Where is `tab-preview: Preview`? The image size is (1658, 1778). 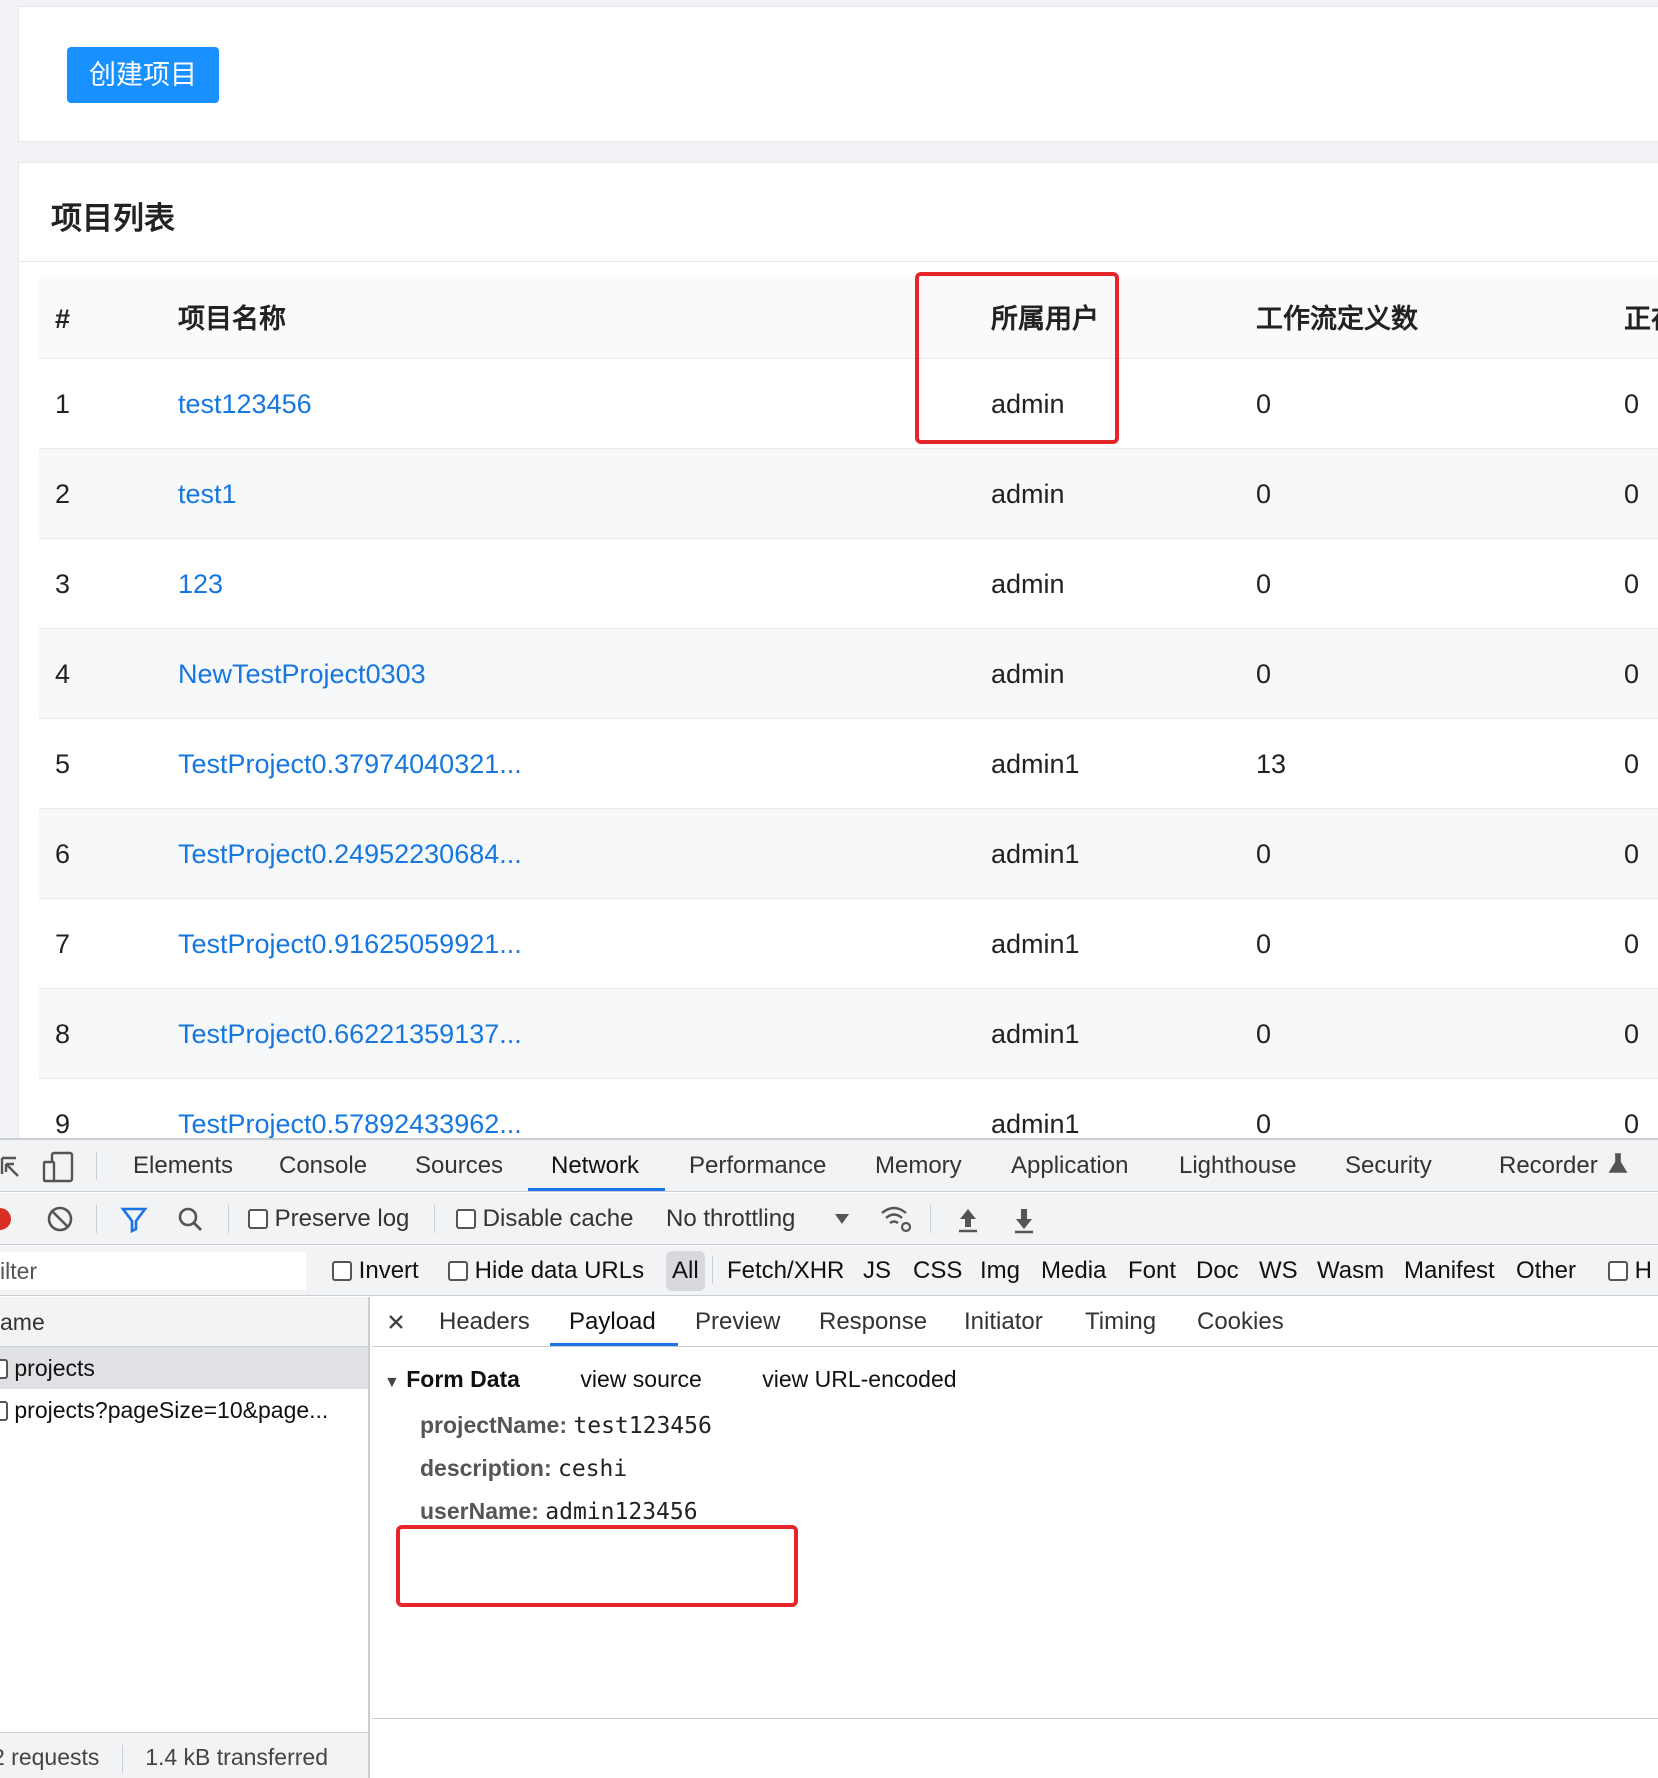
tab-preview: Preview is located at coordinates (737, 1322).